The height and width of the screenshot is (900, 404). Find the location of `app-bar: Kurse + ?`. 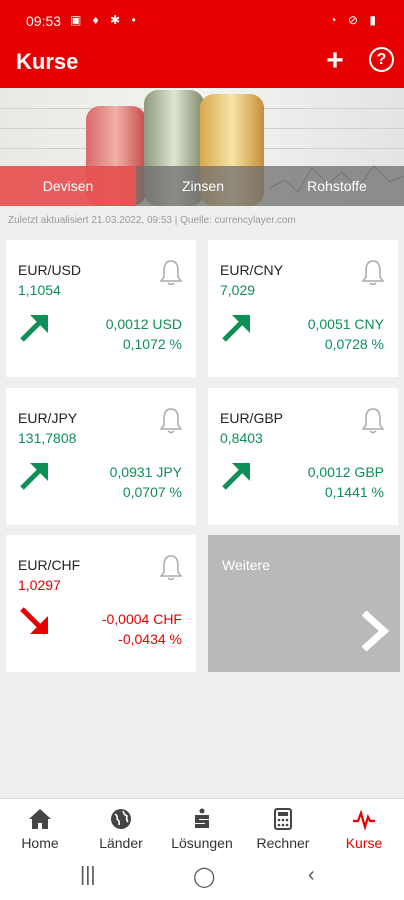

app-bar: Kurse + ? is located at coordinates (202, 64).